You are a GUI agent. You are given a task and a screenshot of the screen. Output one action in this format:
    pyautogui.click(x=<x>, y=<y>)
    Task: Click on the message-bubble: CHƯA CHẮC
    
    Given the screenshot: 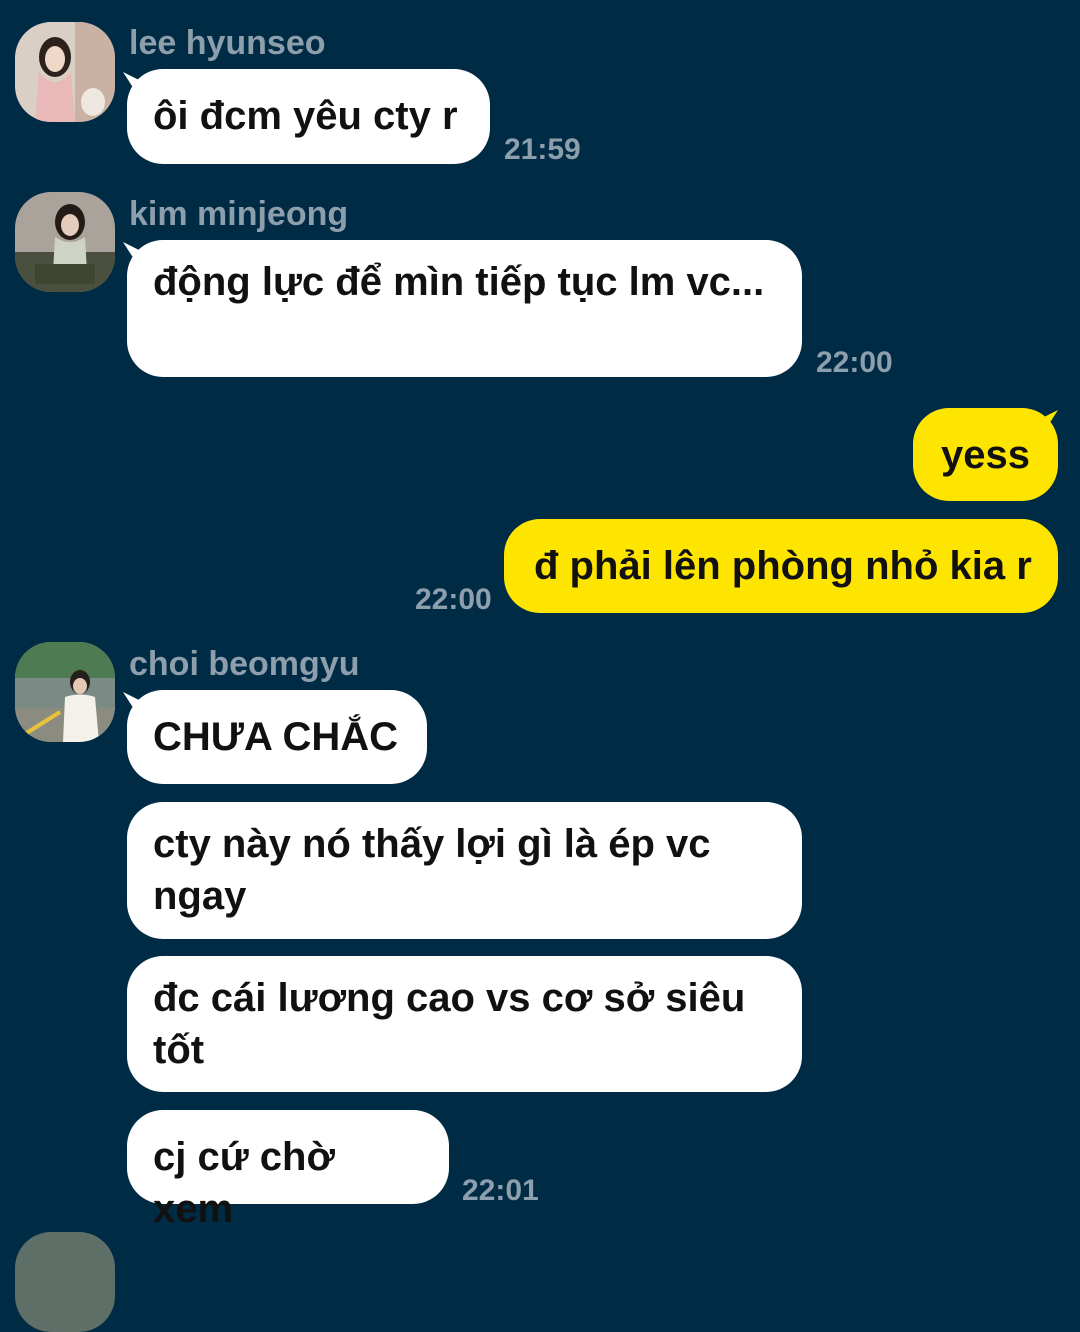 What is the action you would take?
    pyautogui.click(x=277, y=737)
    